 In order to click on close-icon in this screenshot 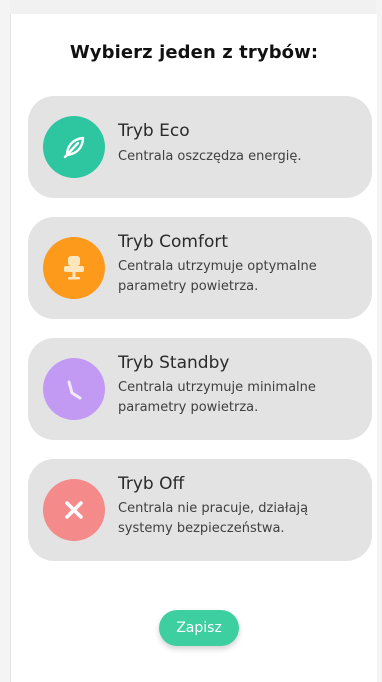, I will do `click(74, 510)`.